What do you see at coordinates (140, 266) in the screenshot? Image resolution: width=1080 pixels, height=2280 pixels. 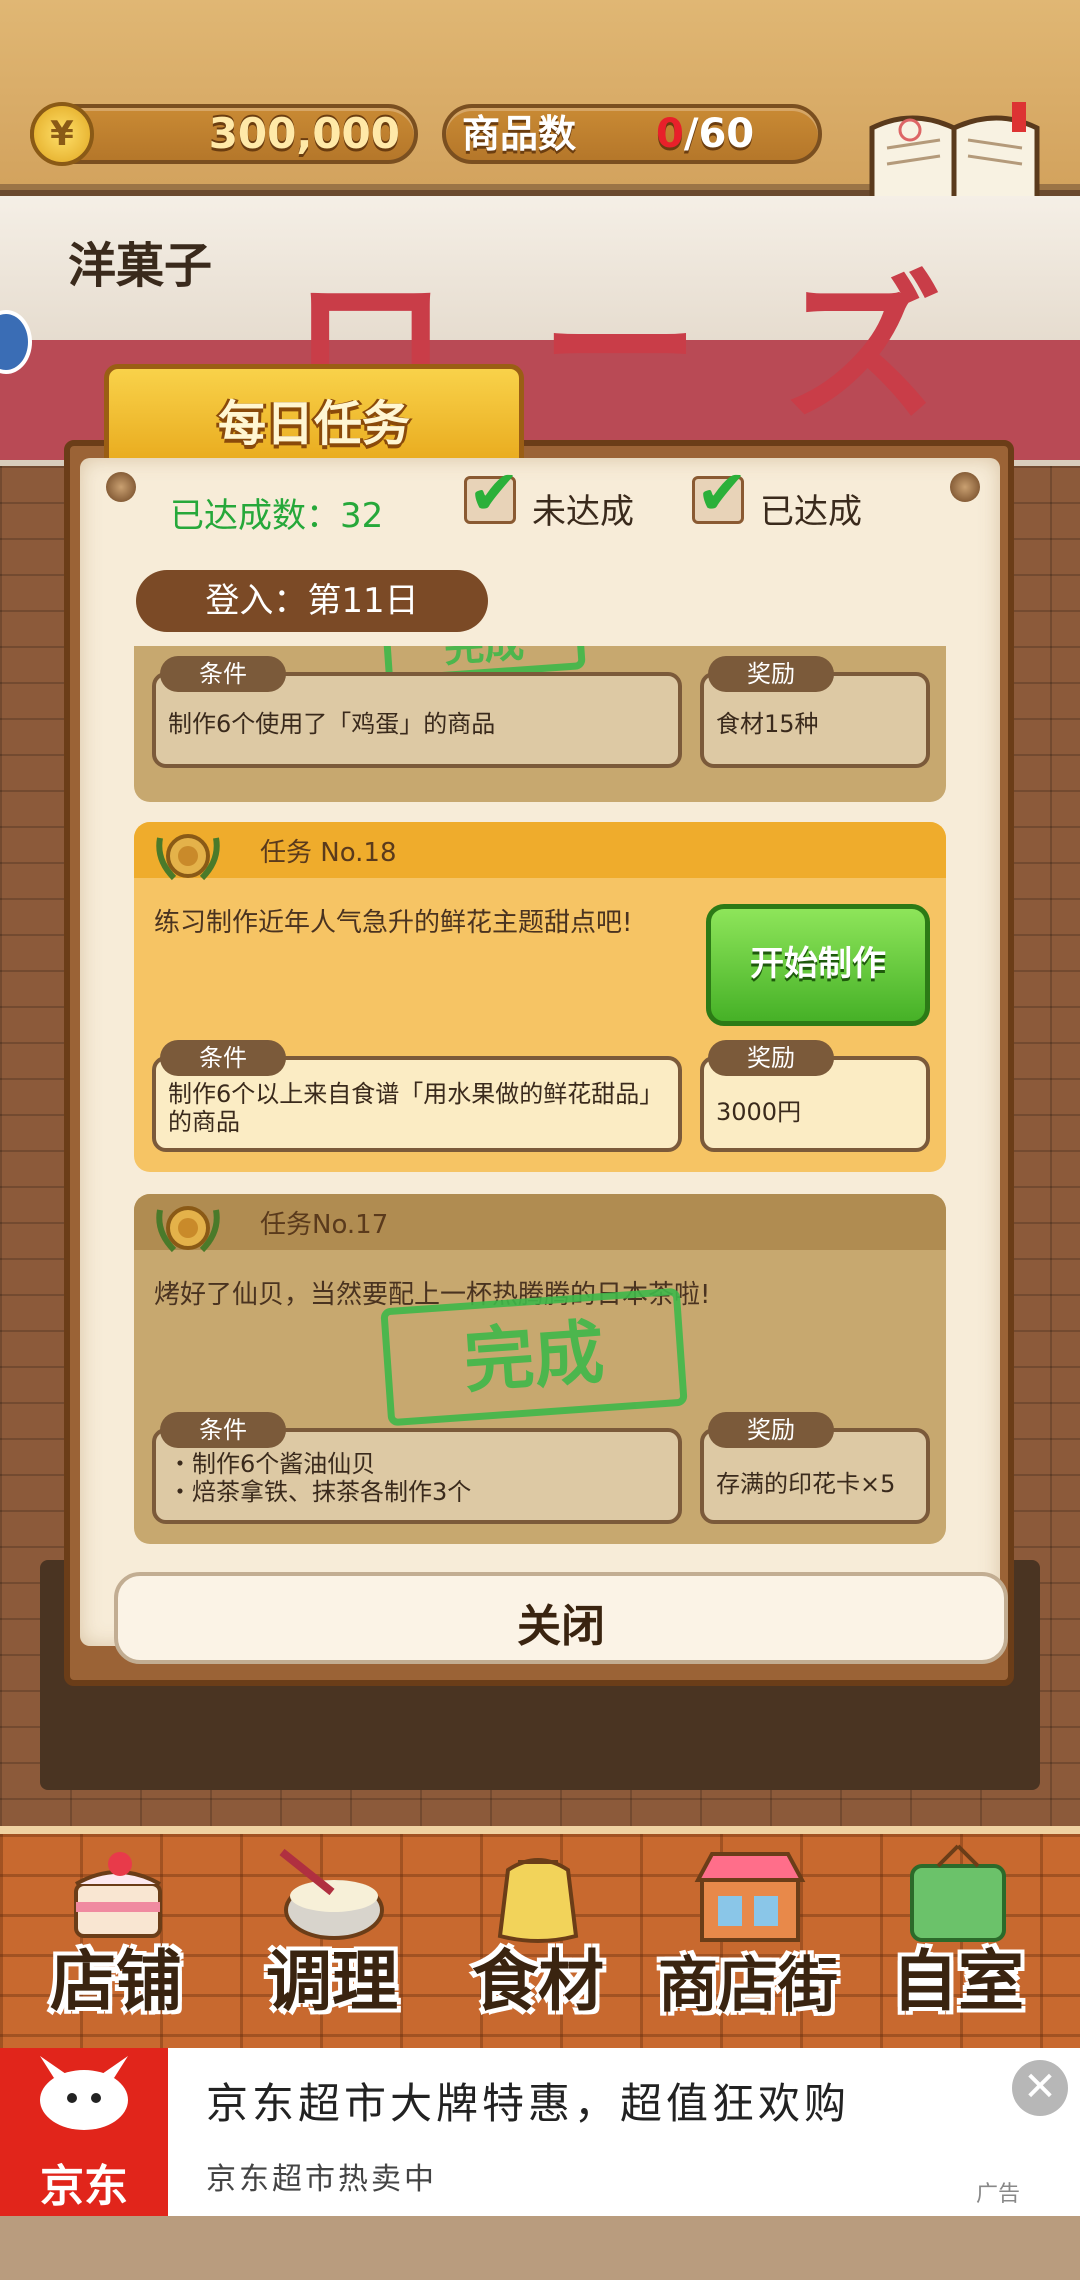 I see `shop-sign: 洋菓子` at bounding box center [140, 266].